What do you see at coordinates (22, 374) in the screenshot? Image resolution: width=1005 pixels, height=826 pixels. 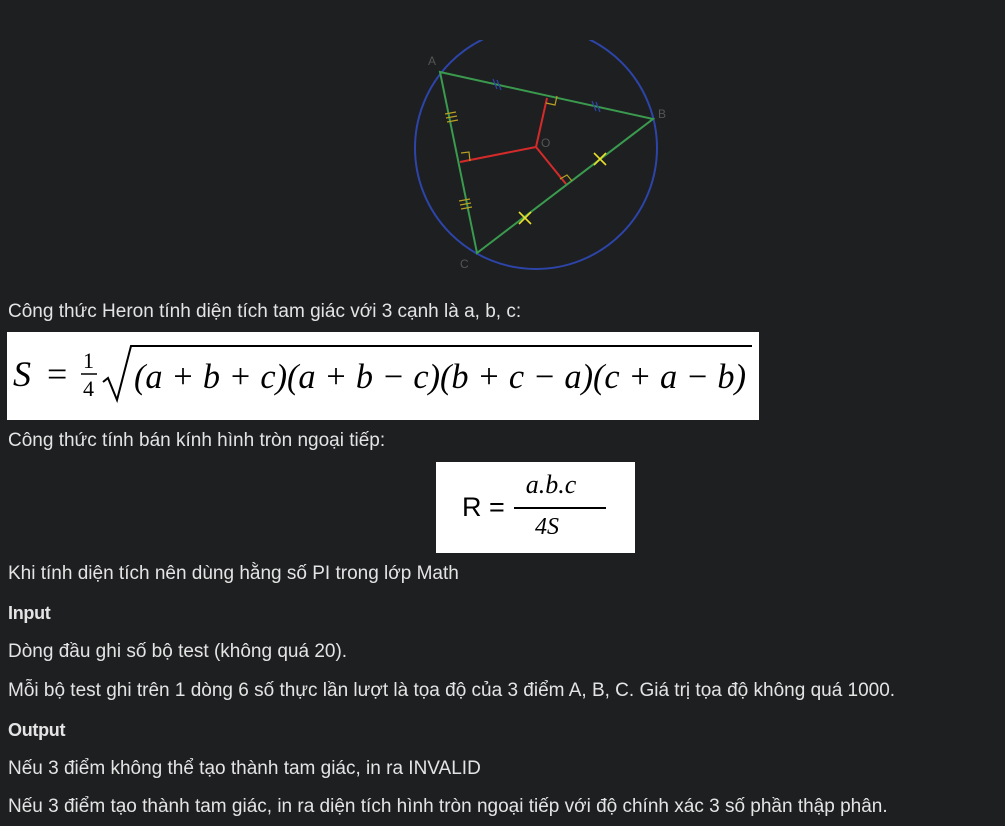 I see `formula-lhs: S` at bounding box center [22, 374].